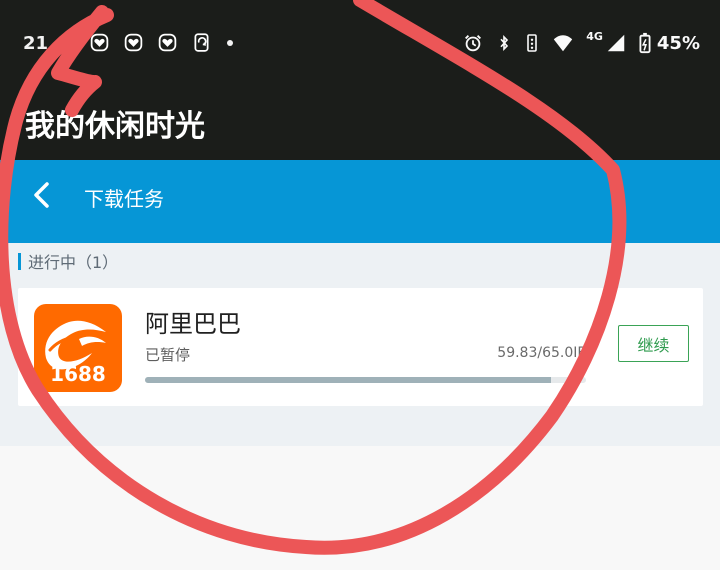  Describe the element at coordinates (36, 43) in the screenshot. I see `status-time: 21` at that location.